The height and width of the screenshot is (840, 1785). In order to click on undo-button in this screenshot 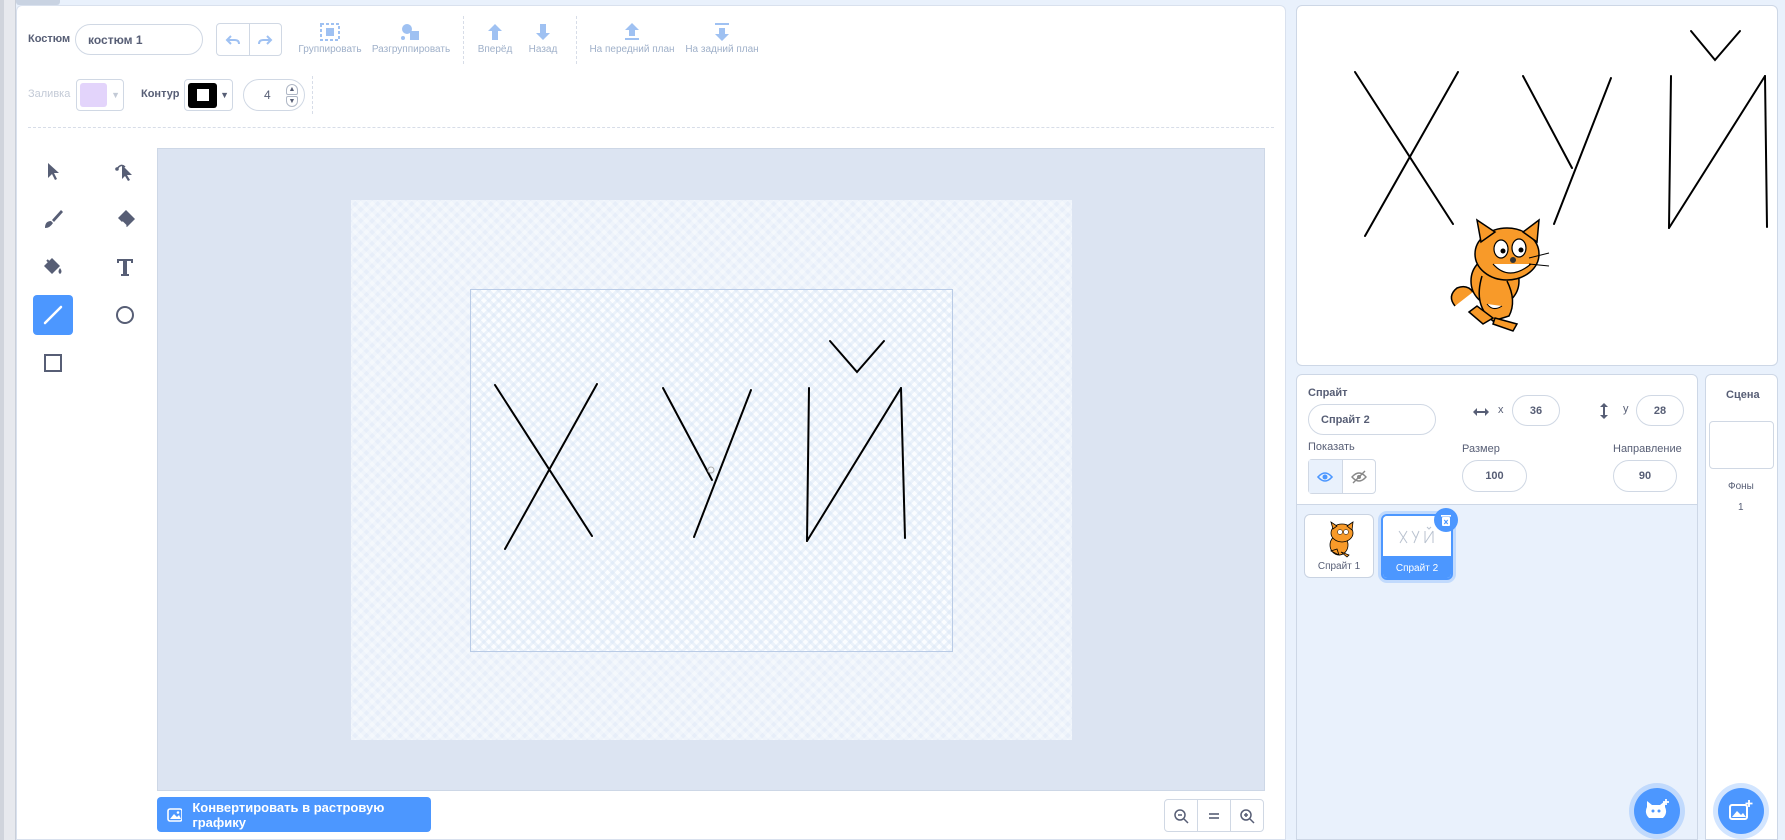, I will do `click(233, 39)`.